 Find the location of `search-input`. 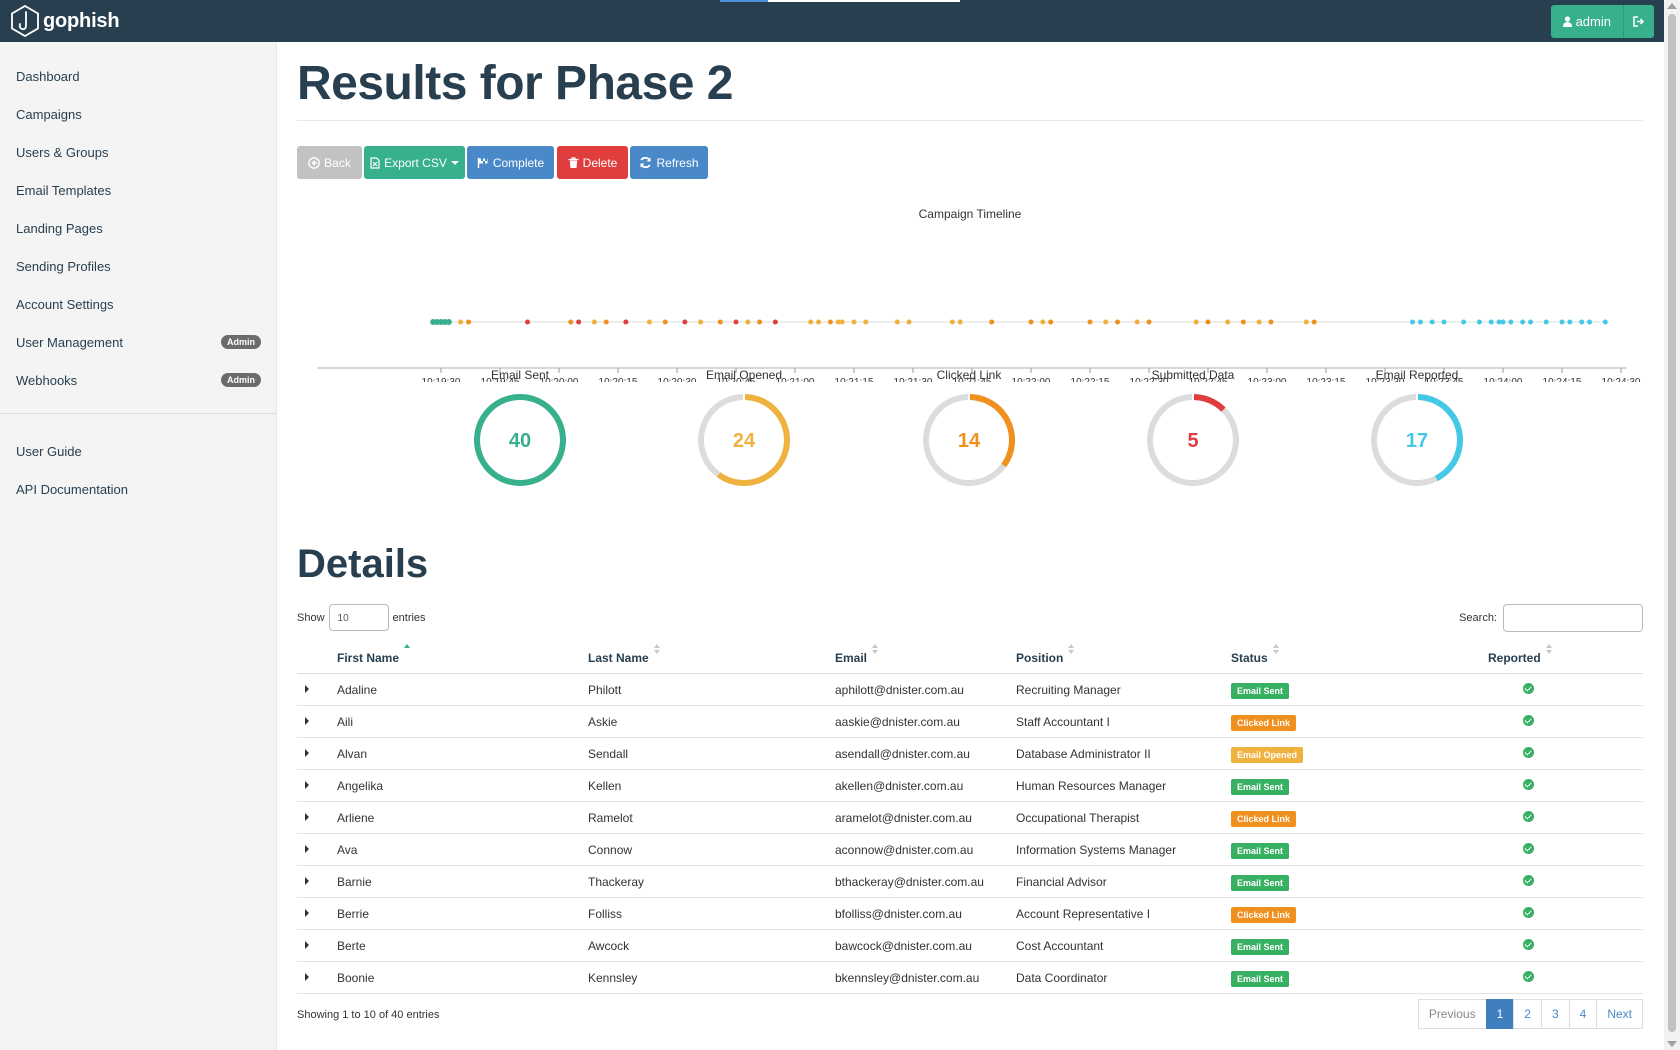

search-input is located at coordinates (1573, 618).